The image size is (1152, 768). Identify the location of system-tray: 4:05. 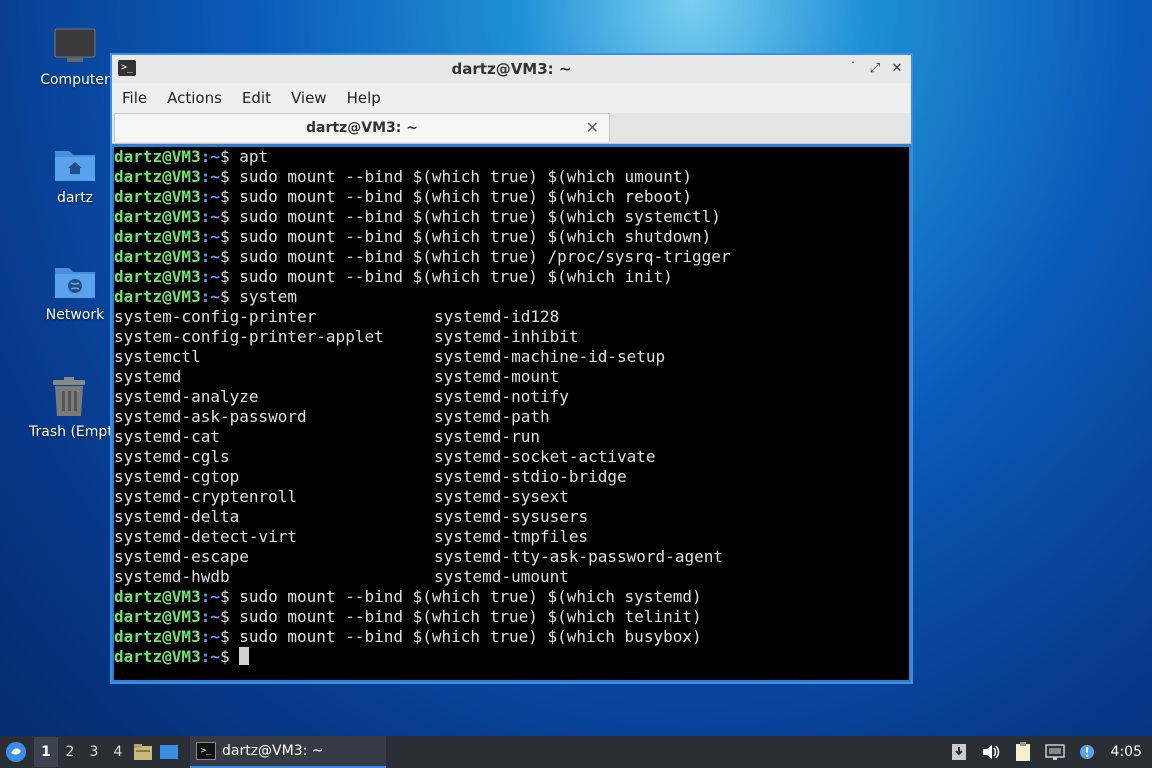
(1047, 752).